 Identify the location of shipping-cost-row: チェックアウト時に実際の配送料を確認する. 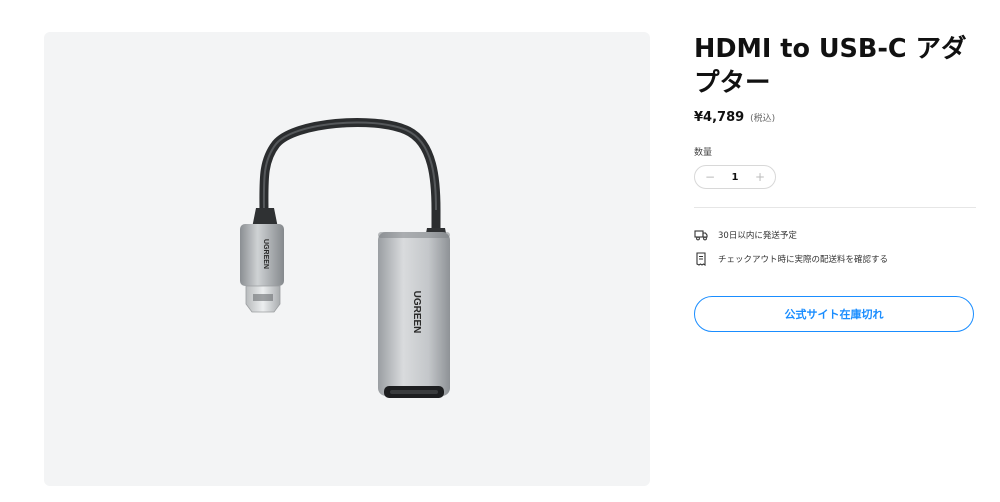
(835, 259).